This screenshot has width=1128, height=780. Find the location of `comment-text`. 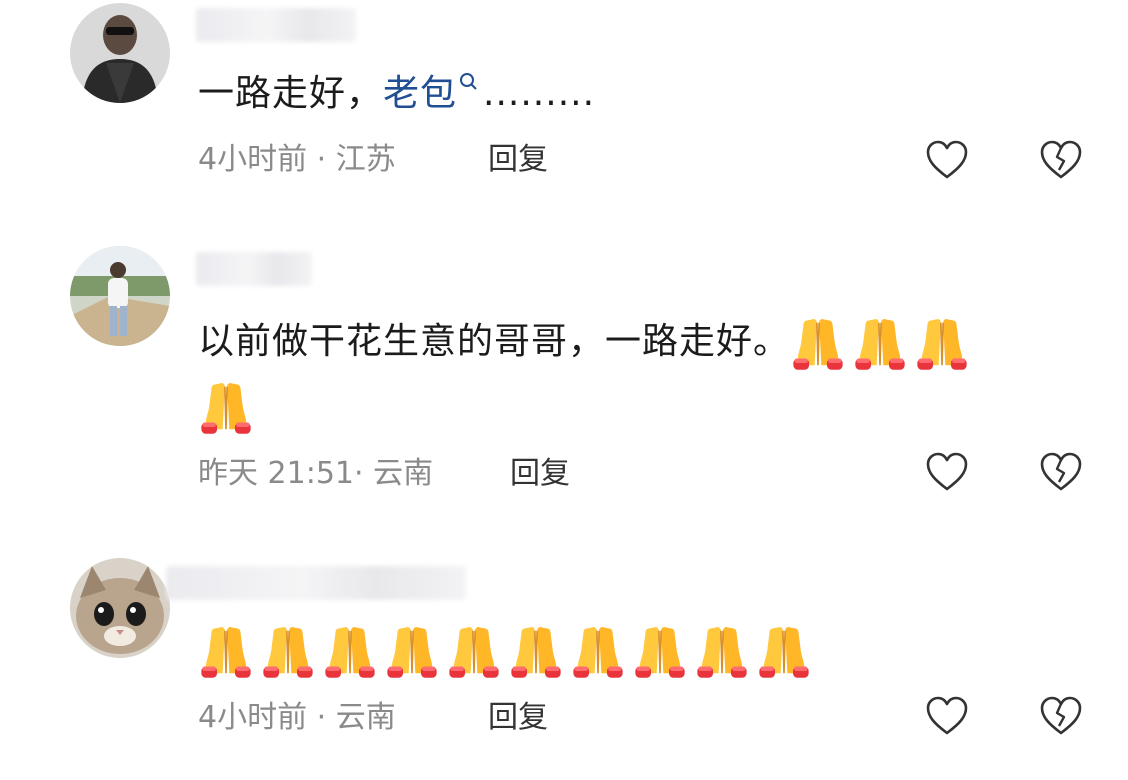

comment-text is located at coordinates (508, 650).